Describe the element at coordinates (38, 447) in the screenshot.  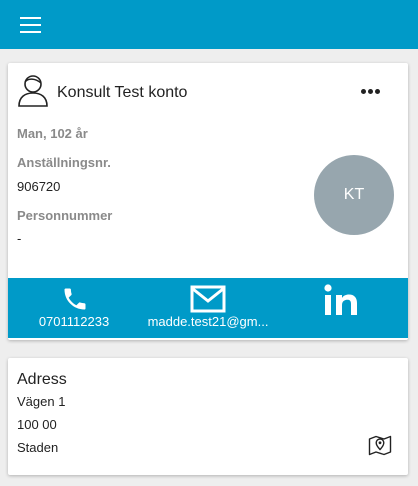
I see `address-city: Staden` at that location.